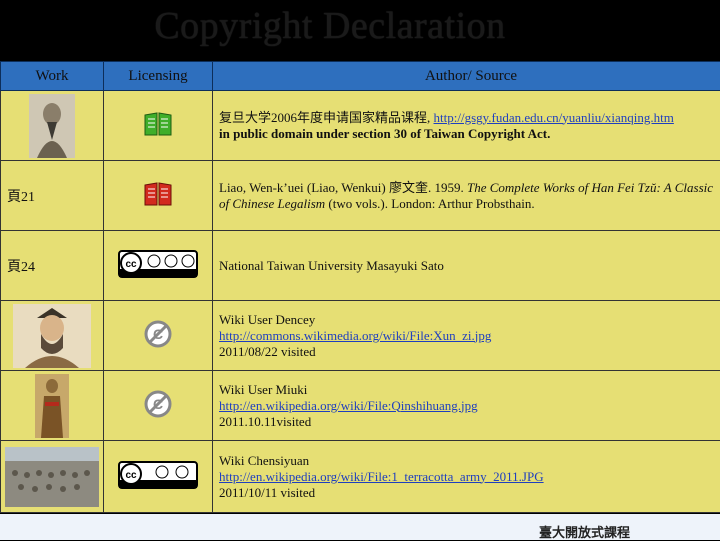 This screenshot has width=720, height=541. What do you see at coordinates (466, 266) in the screenshot?
I see `source-cell: National Taiwan University Masayuki Sato` at bounding box center [466, 266].